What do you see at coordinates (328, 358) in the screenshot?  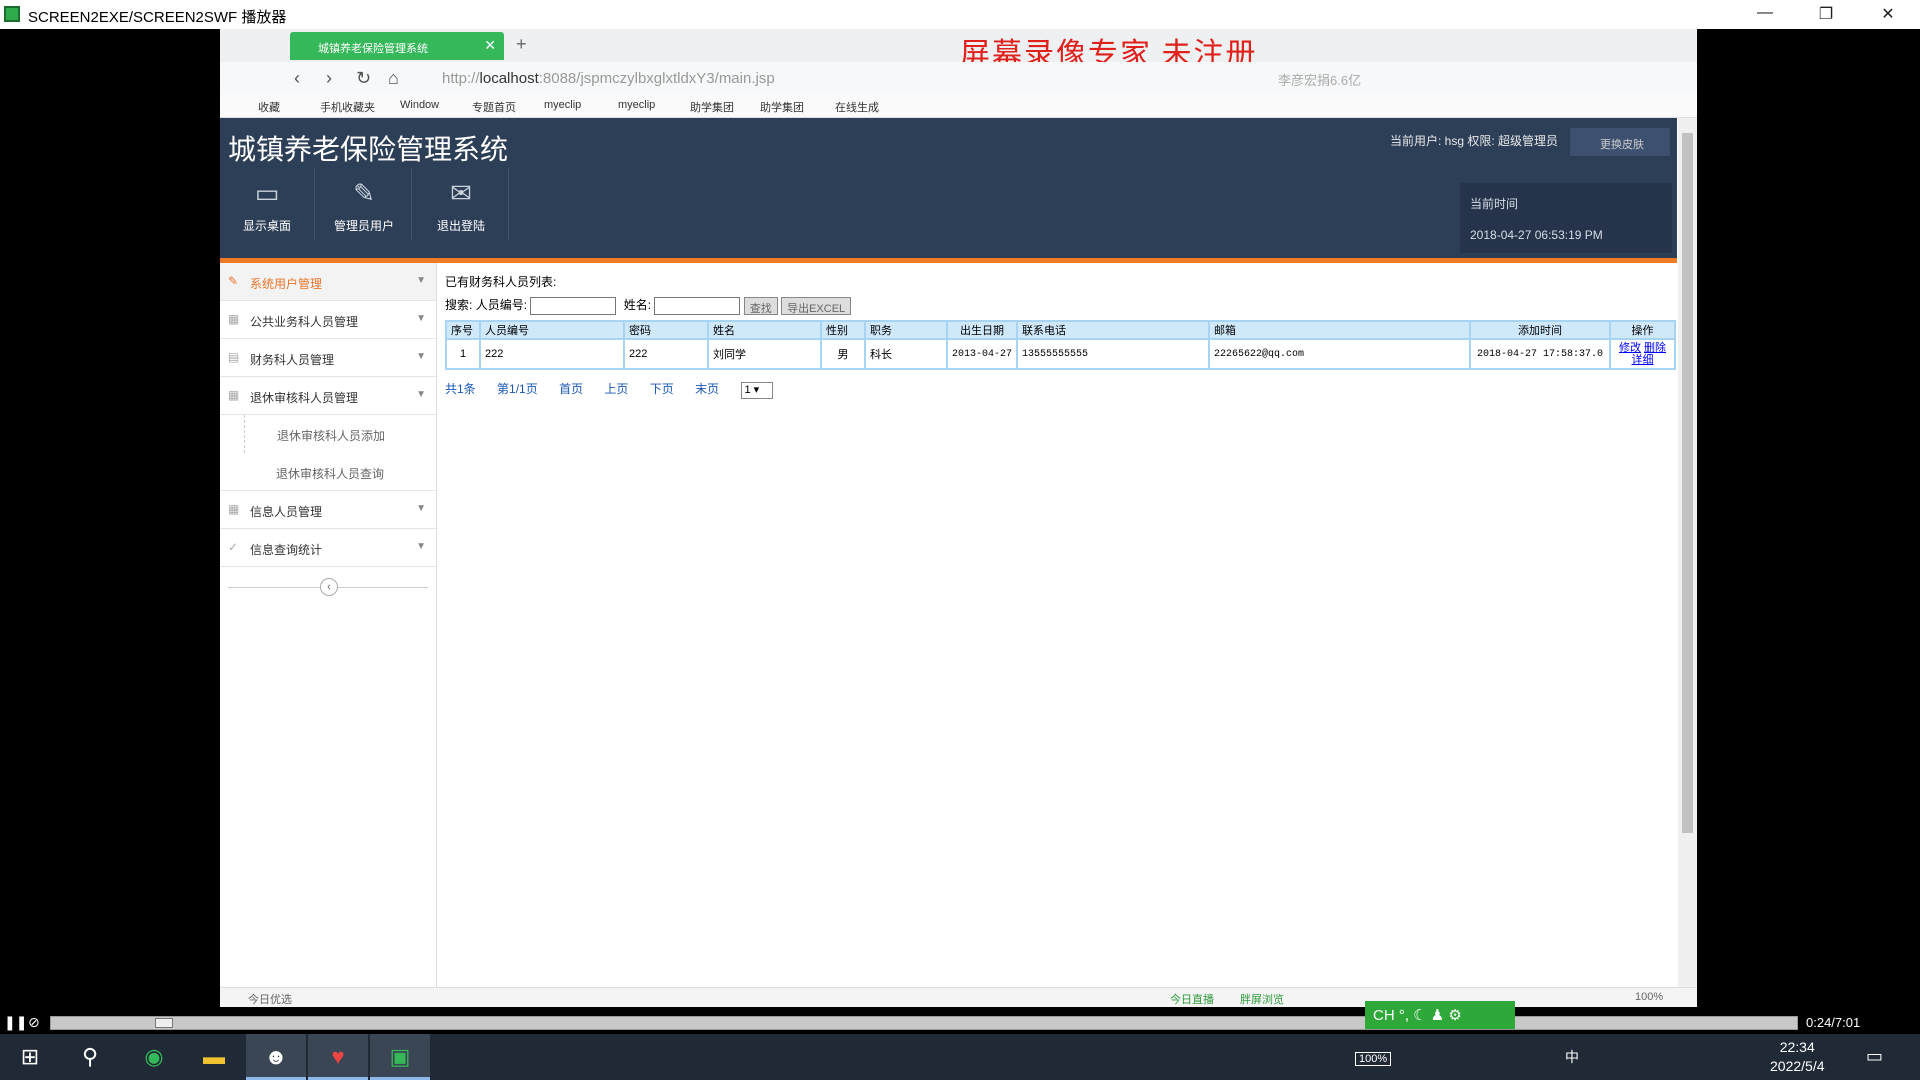 I see `sidebar-item-finance: ▤ 财务科人员管理 ▼` at bounding box center [328, 358].